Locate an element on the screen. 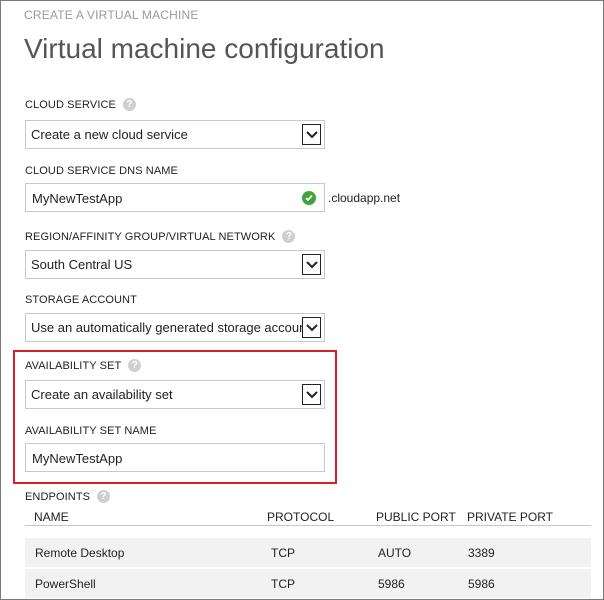 The height and width of the screenshot is (600, 604). availability-set-label-text: AVAILABILITY SET is located at coordinates (73, 365).